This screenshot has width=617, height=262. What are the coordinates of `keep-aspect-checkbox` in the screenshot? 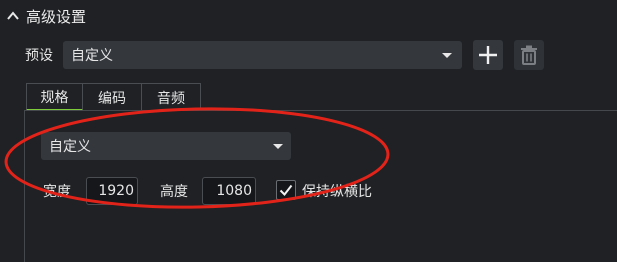 It's located at (286, 190).